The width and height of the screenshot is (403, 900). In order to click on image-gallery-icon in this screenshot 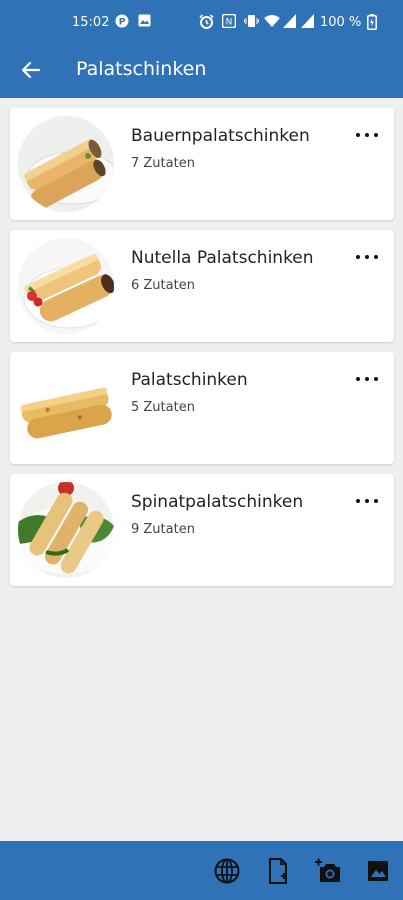, I will do `click(378, 871)`.